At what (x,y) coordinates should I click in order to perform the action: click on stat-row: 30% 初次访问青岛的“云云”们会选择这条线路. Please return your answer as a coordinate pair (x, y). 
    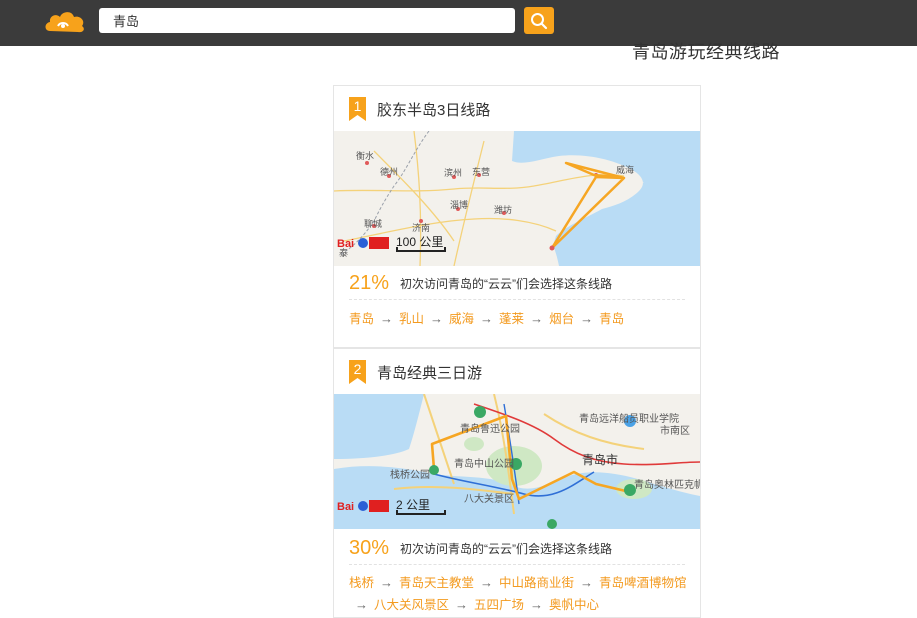
    Looking at the image, I should click on (517, 548).